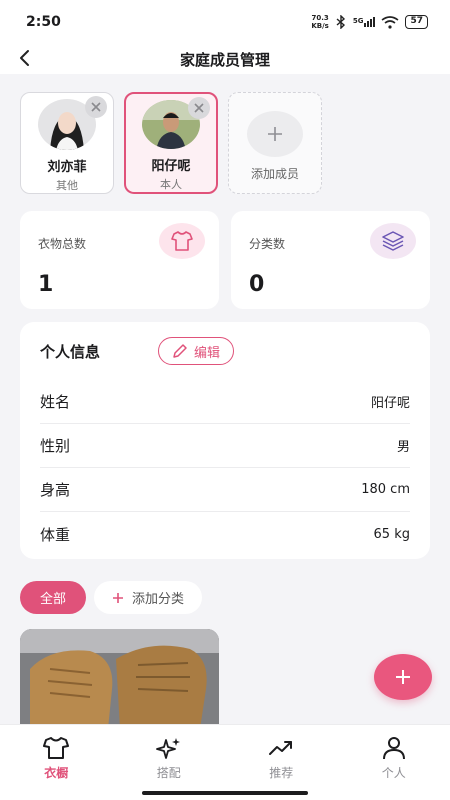 The width and height of the screenshot is (450, 800). Describe the element at coordinates (167, 748) in the screenshot. I see `sparkle-icon` at that location.